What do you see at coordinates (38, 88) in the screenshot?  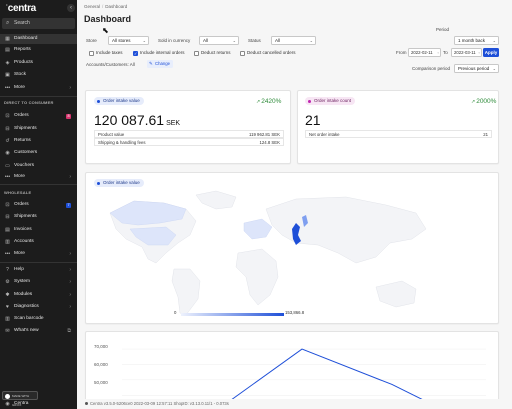 I see `sidebar-item-more: ••• More ›` at bounding box center [38, 88].